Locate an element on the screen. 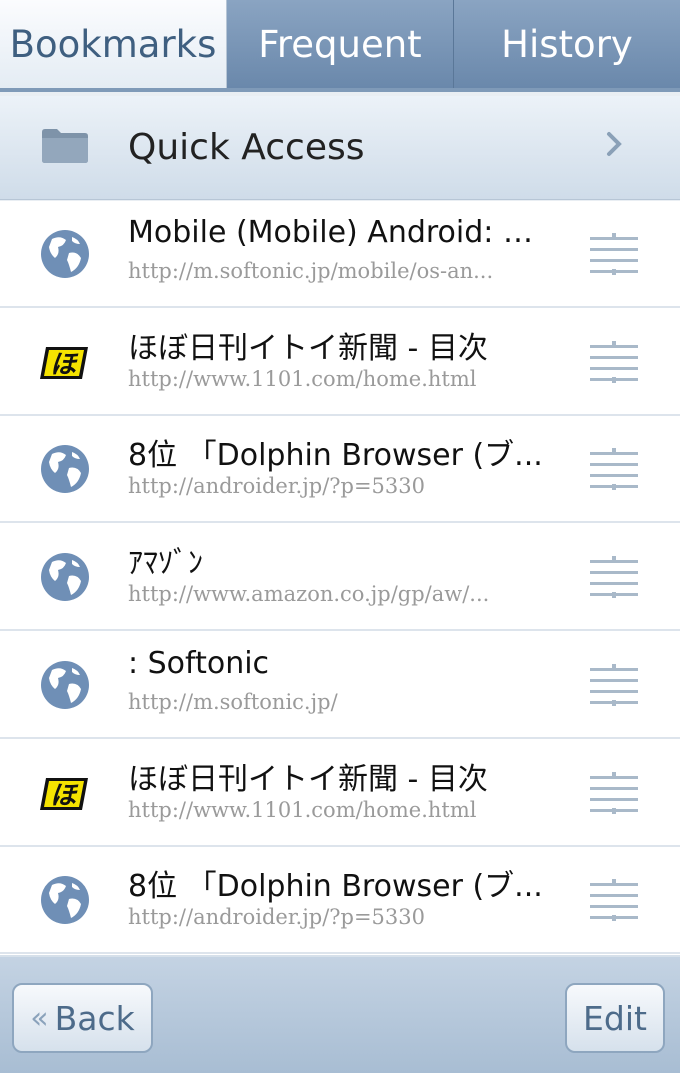  tab-frequent: Frequent is located at coordinates (340, 44).